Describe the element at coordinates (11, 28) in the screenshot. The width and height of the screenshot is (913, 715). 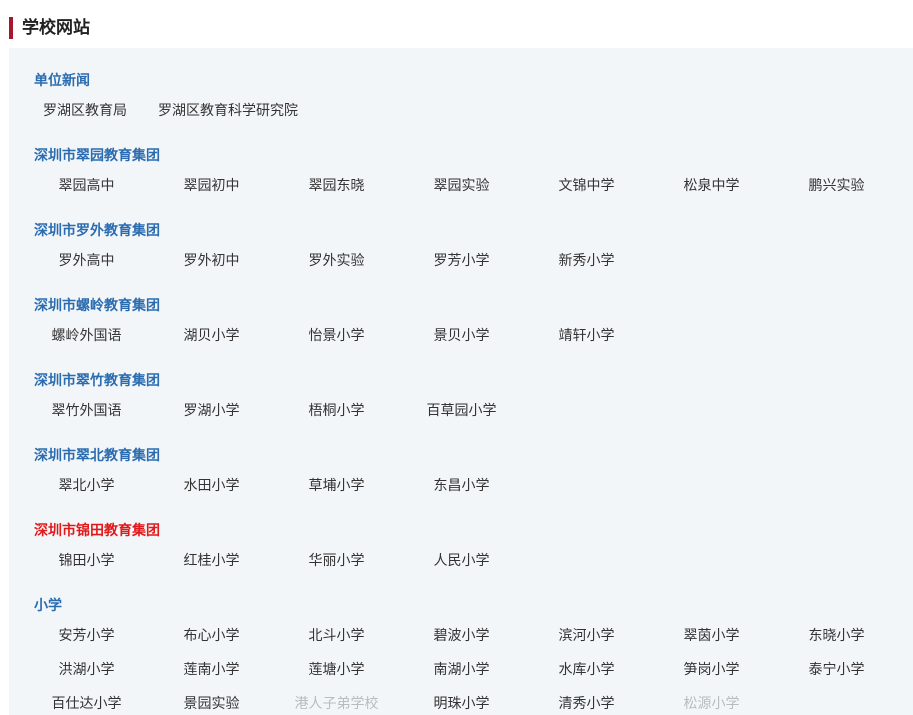
I see `header-accent-bar` at that location.